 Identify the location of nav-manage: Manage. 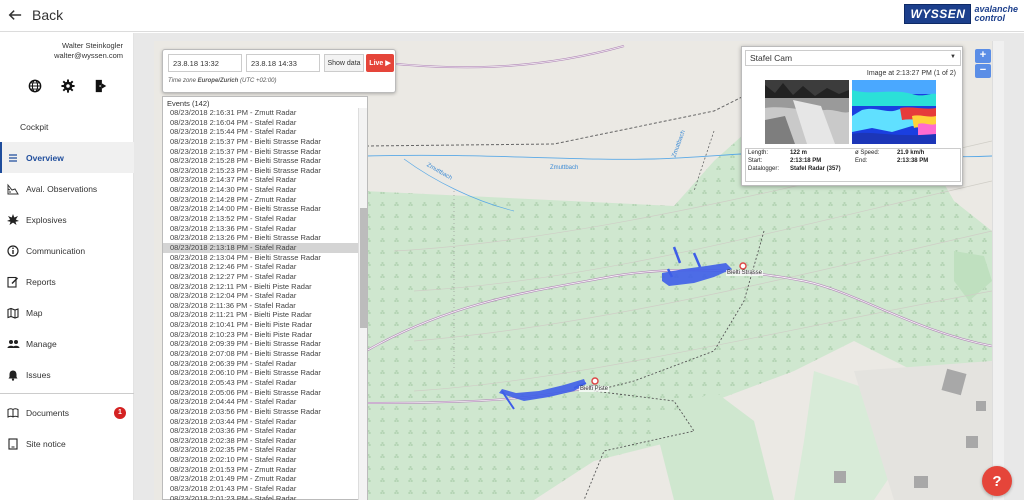
(67, 343).